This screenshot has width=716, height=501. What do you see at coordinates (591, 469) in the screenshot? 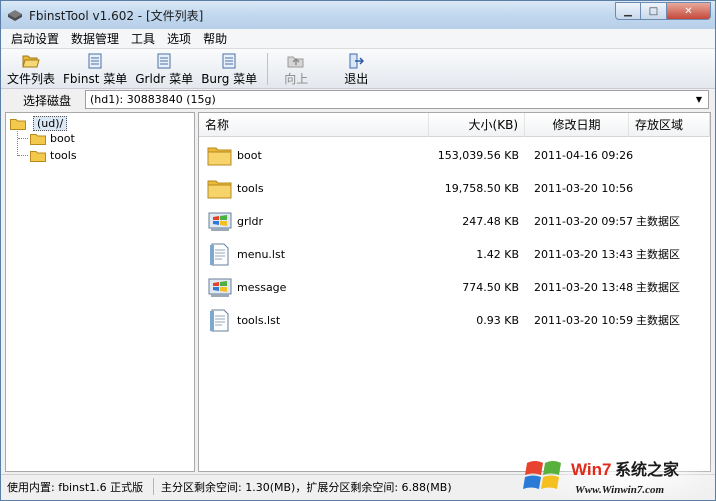
I see `watermark-brand-a: Win7` at bounding box center [591, 469].